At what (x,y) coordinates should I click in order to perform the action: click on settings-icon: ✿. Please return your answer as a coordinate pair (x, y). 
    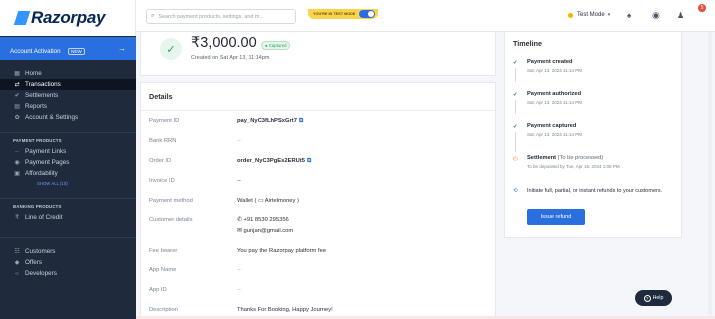
    Looking at the image, I should click on (17, 117).